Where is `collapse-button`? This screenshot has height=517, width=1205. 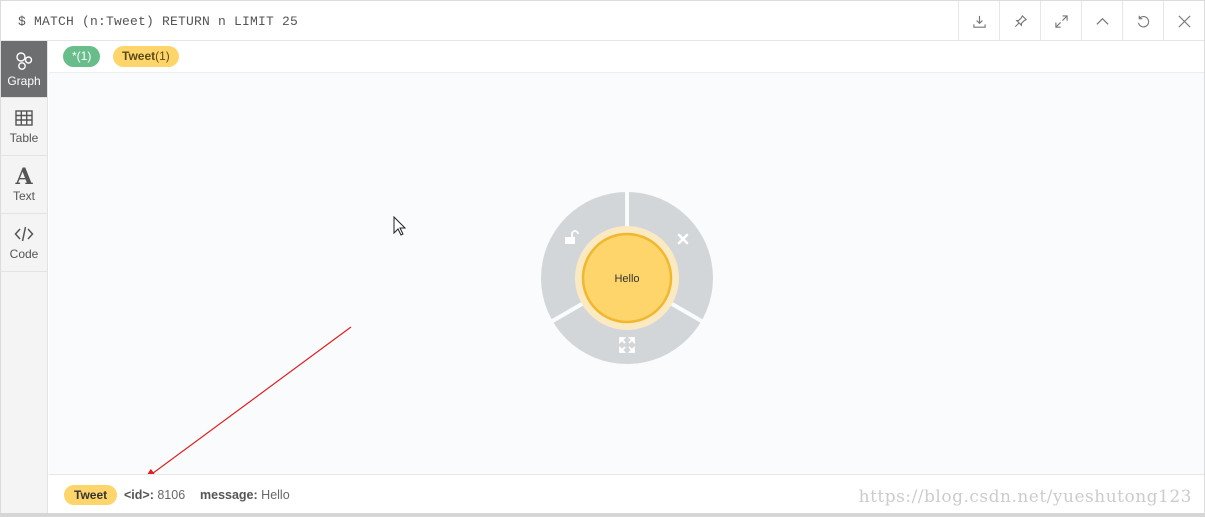
collapse-button is located at coordinates (1101, 21).